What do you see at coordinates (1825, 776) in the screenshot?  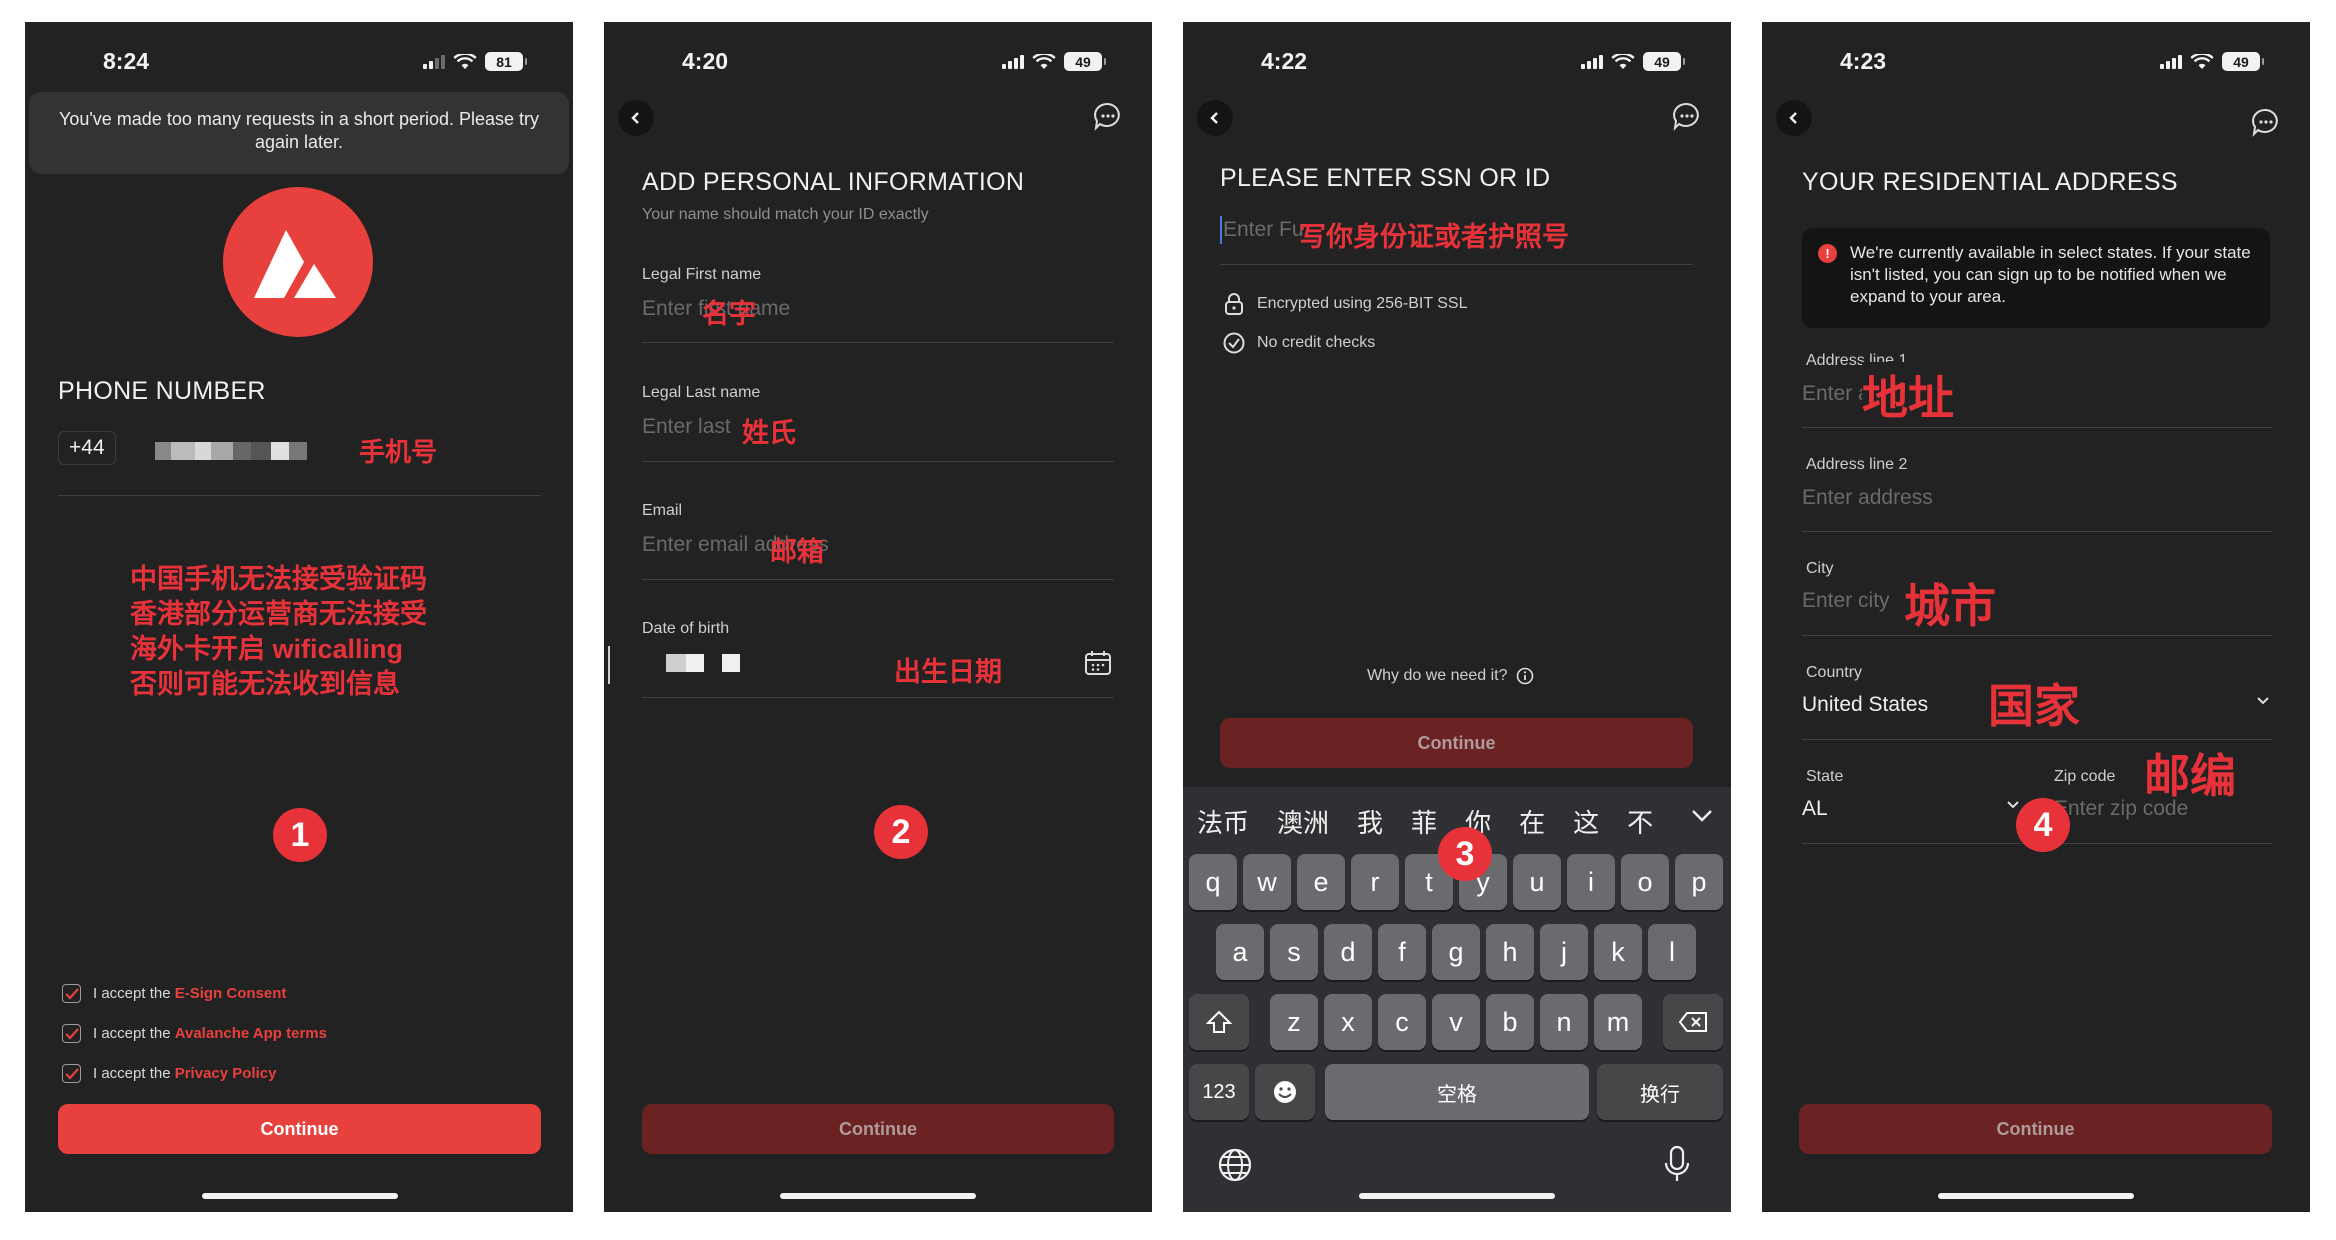 I see `state-label: State` at bounding box center [1825, 776].